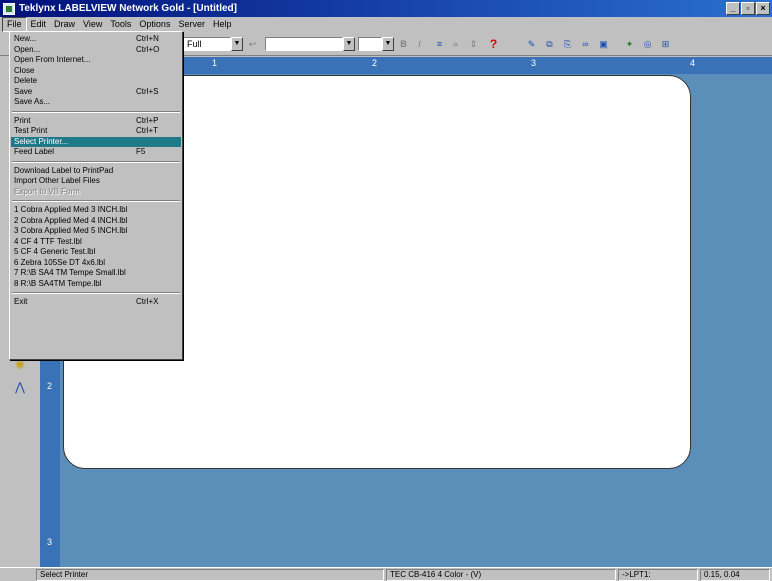 The width and height of the screenshot is (772, 581). What do you see at coordinates (96, 192) in the screenshot?
I see `file-menu-item: Export to VB Form` at bounding box center [96, 192].